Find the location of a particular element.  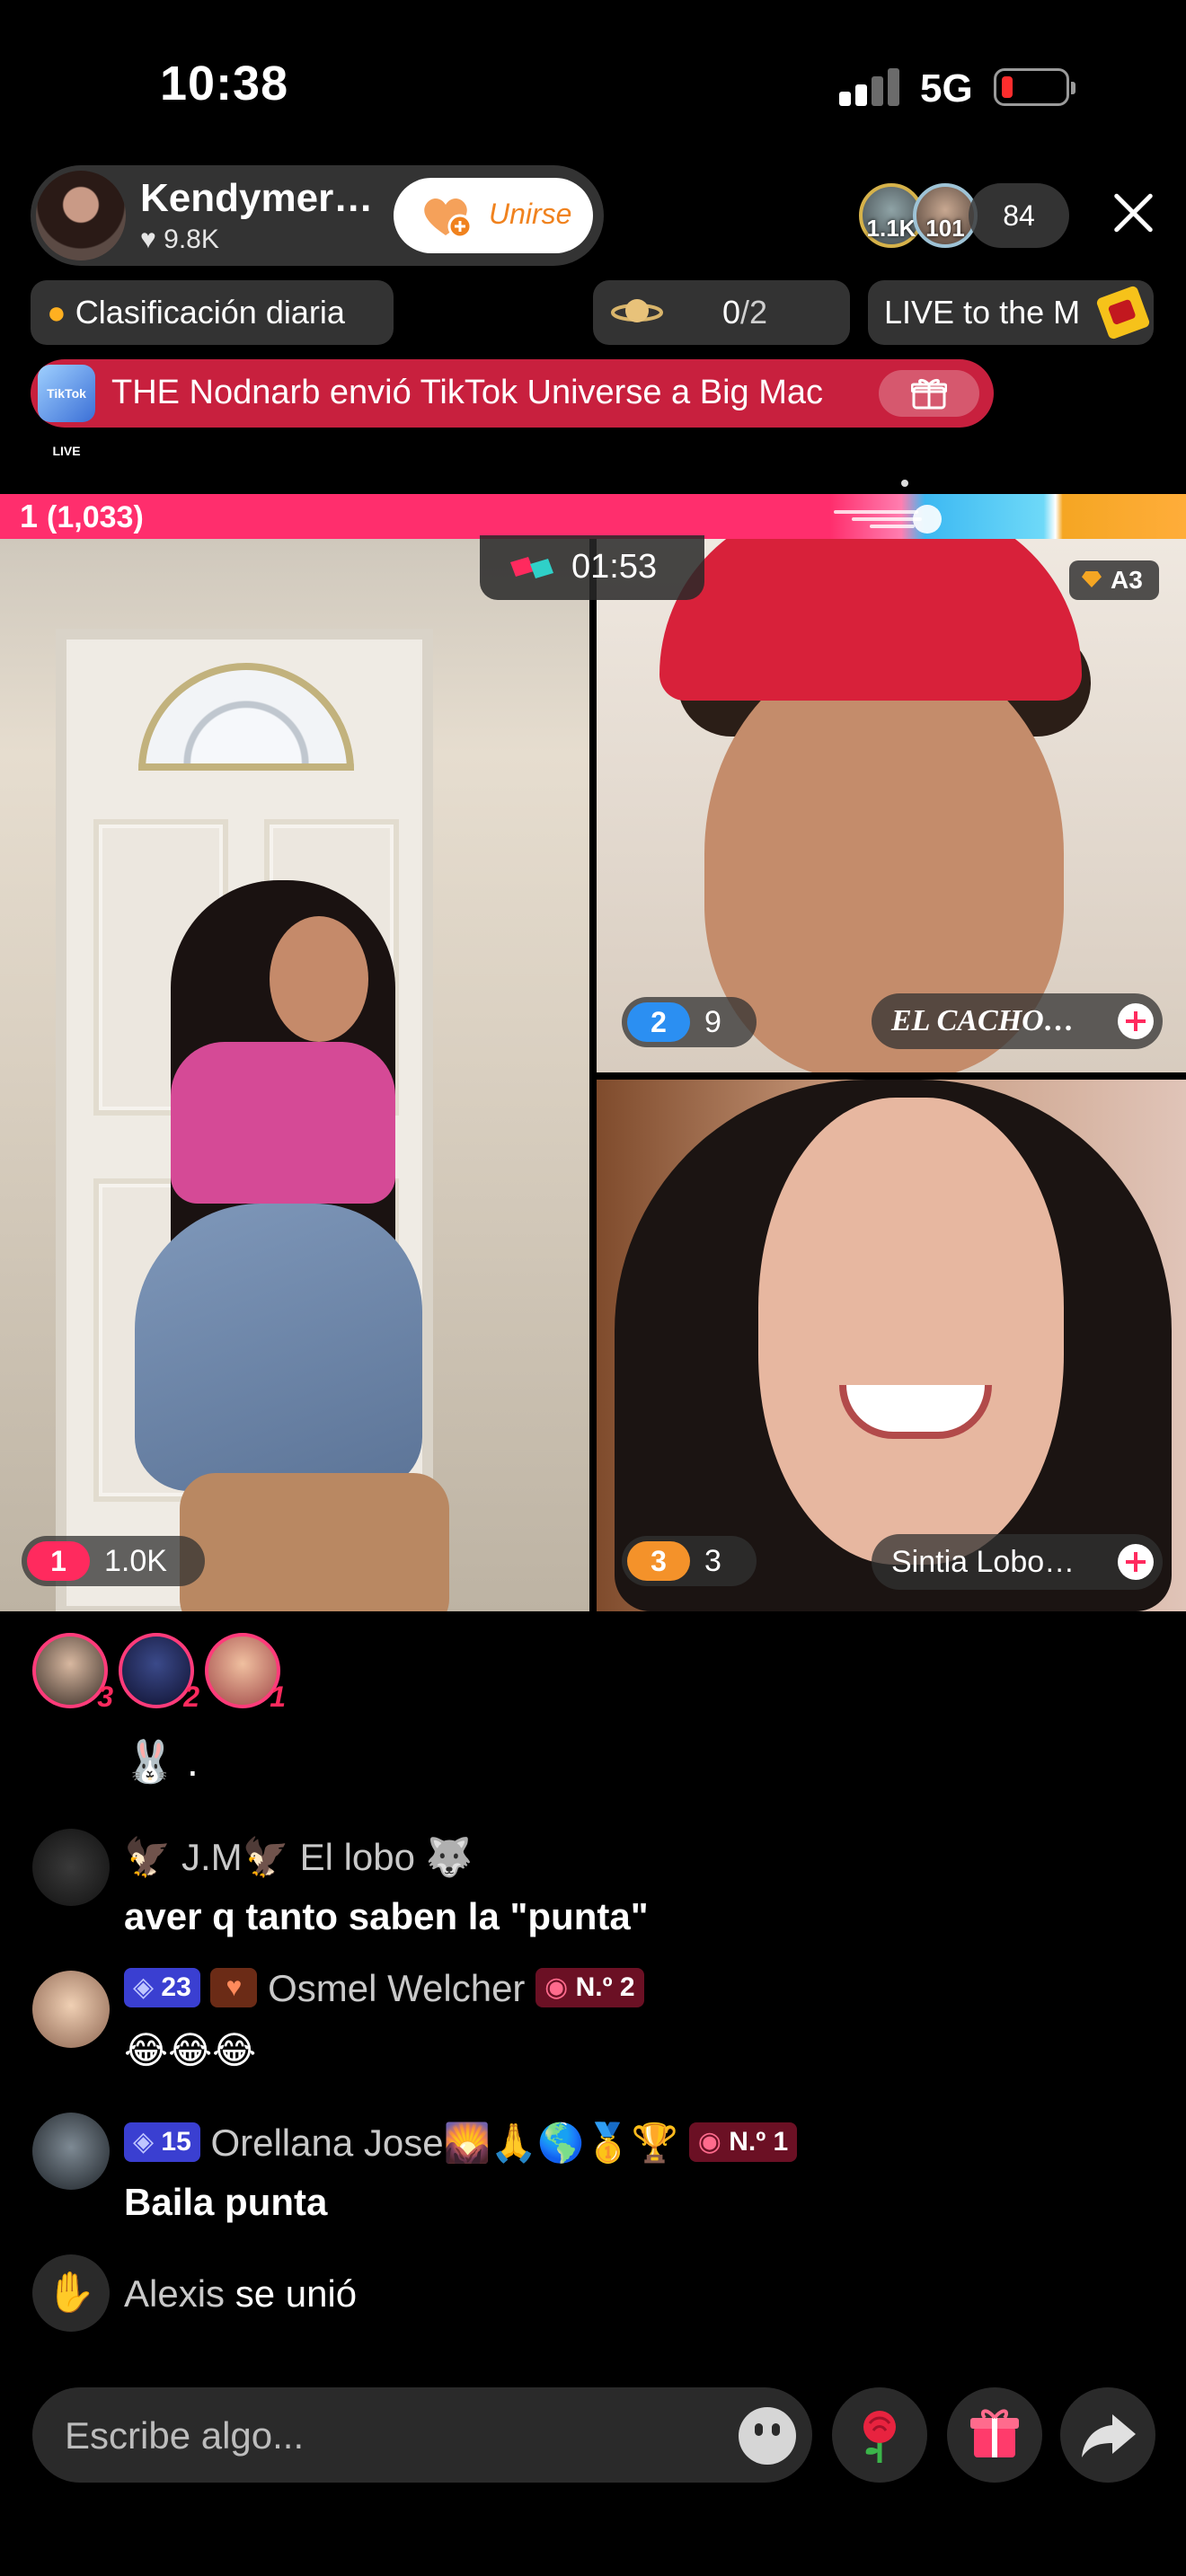

daily-ranking-label: Clasificación diaria is located at coordinates (210, 312).